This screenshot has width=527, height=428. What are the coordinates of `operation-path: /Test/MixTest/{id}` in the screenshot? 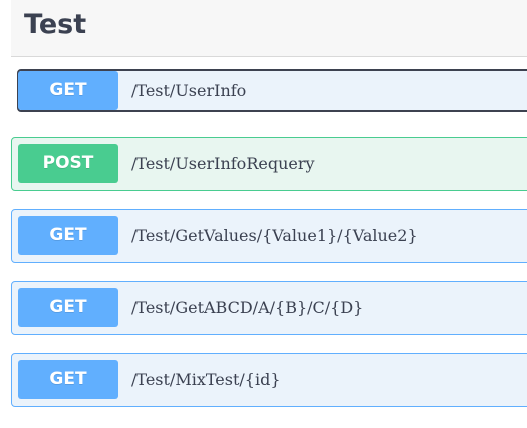 It's located at (206, 379).